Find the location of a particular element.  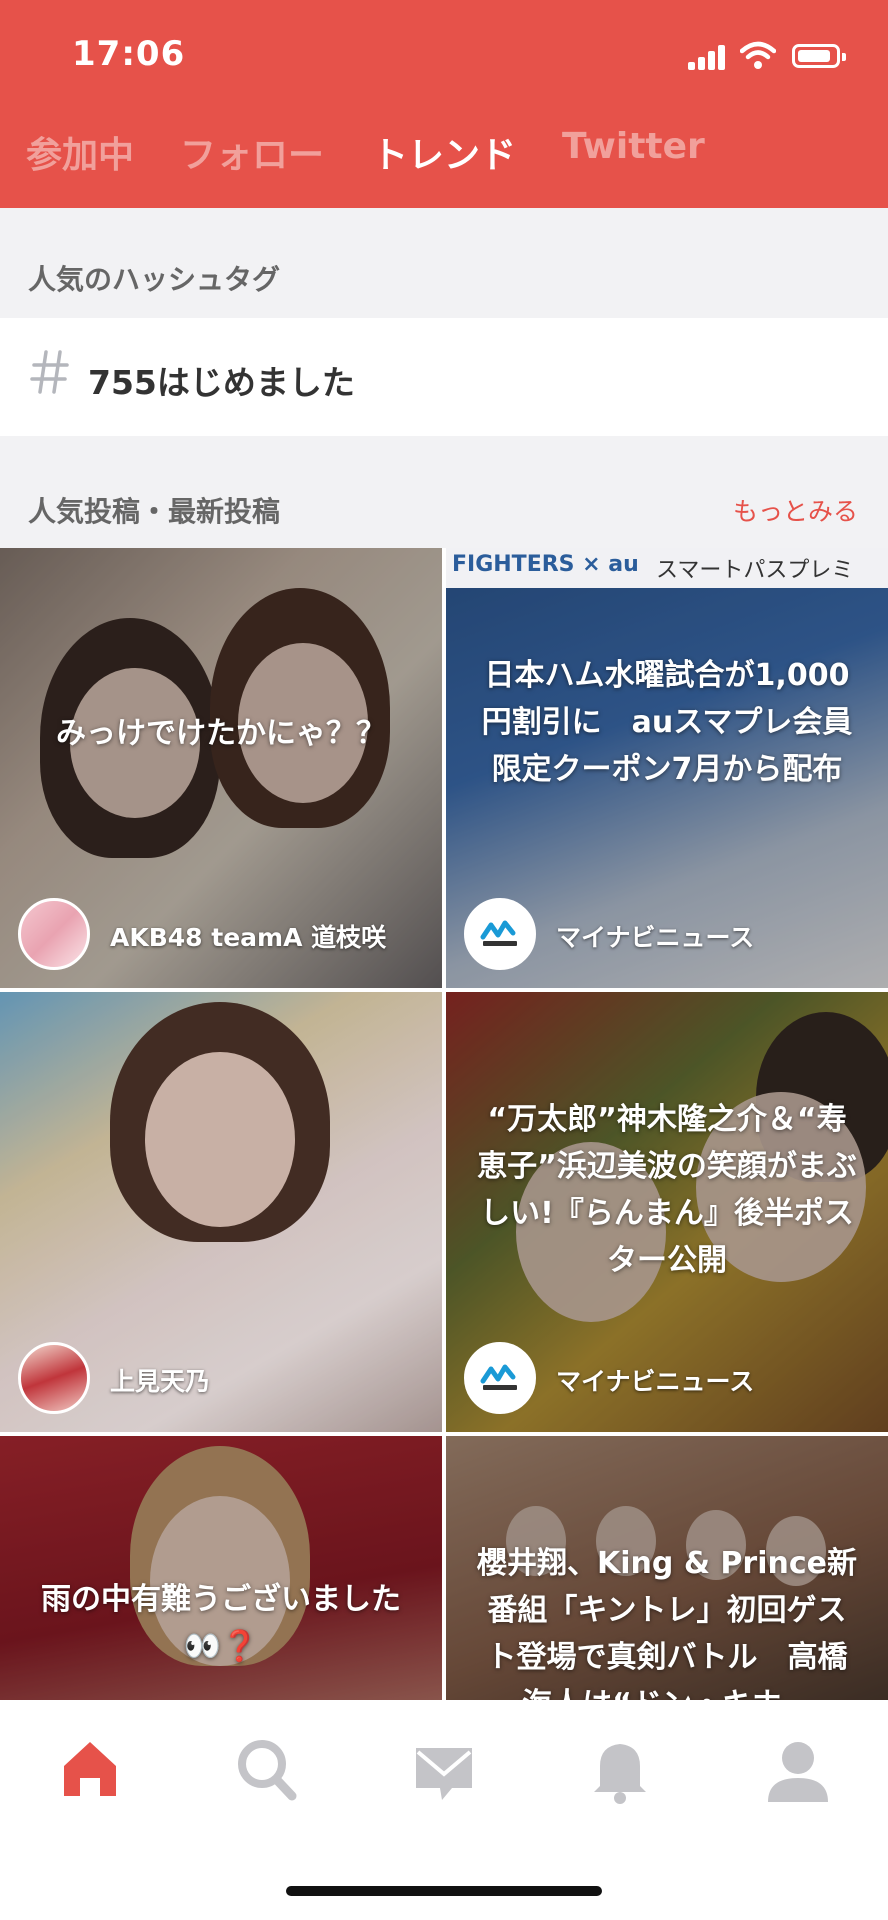

profile-icon is located at coordinates (798, 1772).